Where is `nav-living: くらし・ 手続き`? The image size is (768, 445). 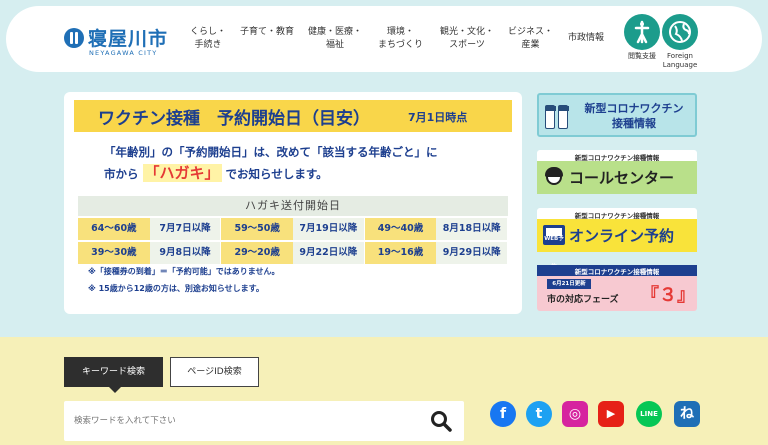 nav-living: くらし・ 手続き is located at coordinates (208, 39).